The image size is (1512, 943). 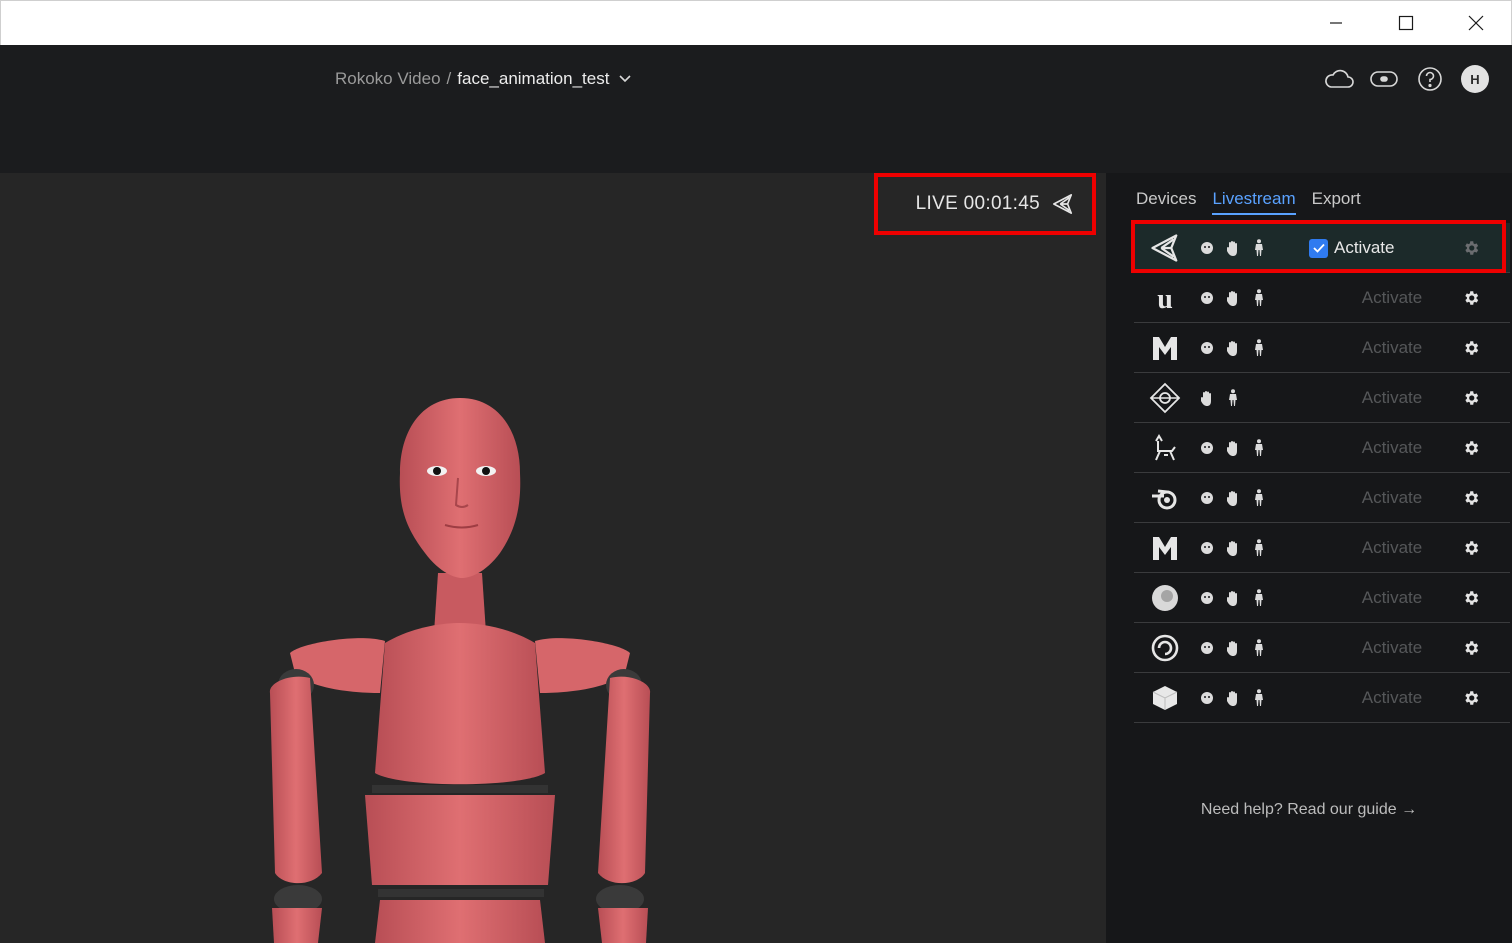 I want to click on help-icon, so click(x=1430, y=79).